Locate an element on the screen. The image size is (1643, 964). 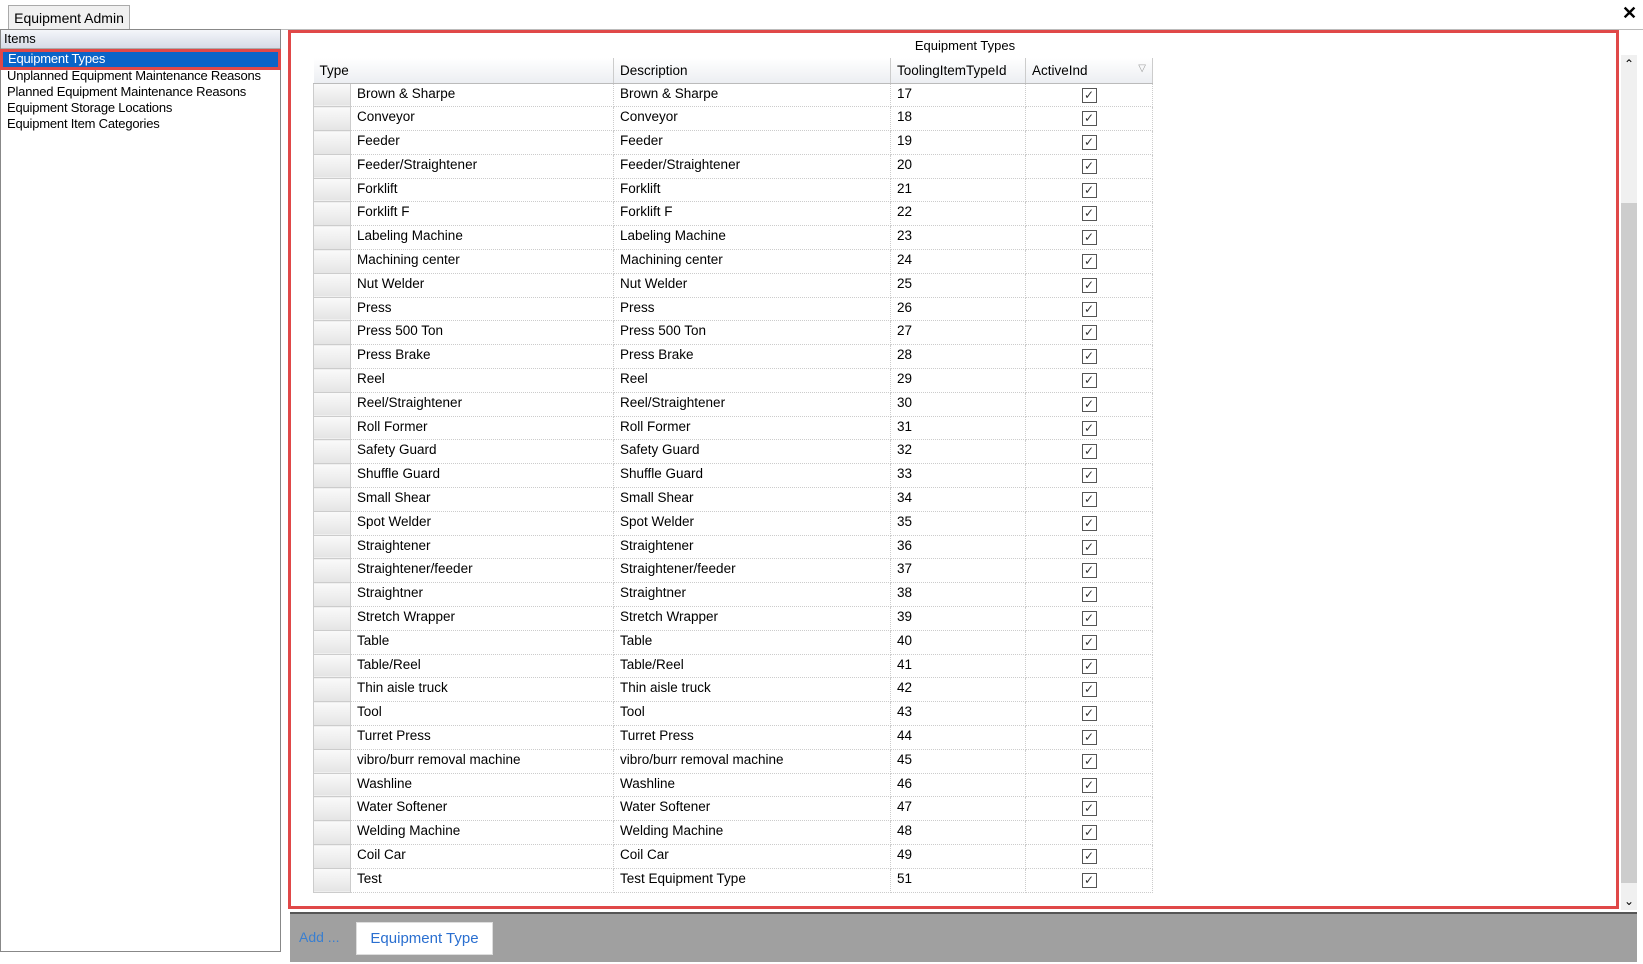
cell-tooling-item-type-id: 25 is located at coordinates (958, 285).